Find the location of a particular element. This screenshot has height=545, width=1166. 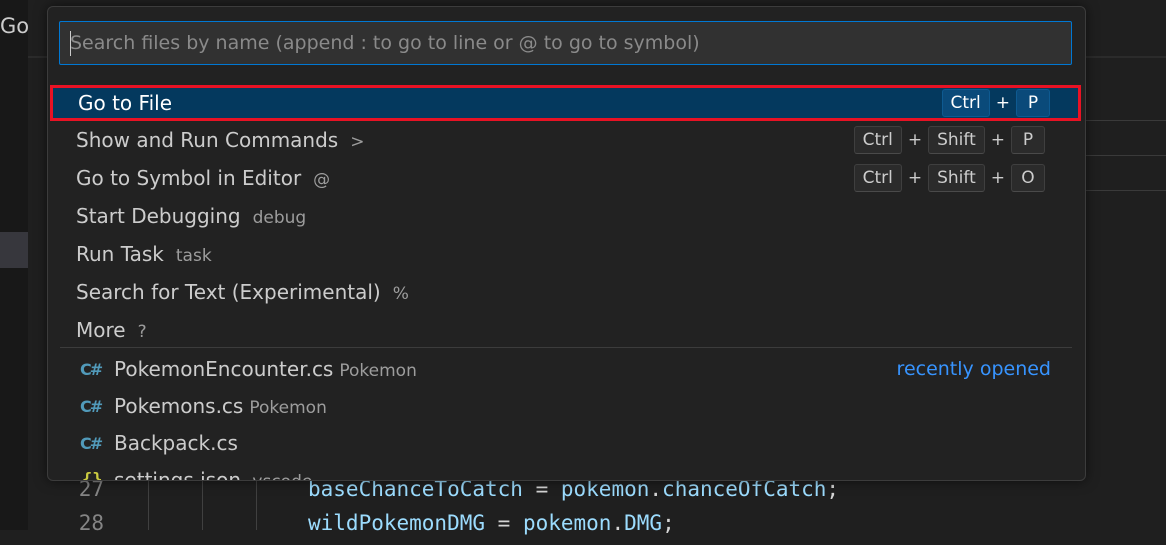

command-label: Start Debugging debug is located at coordinates (191, 216).